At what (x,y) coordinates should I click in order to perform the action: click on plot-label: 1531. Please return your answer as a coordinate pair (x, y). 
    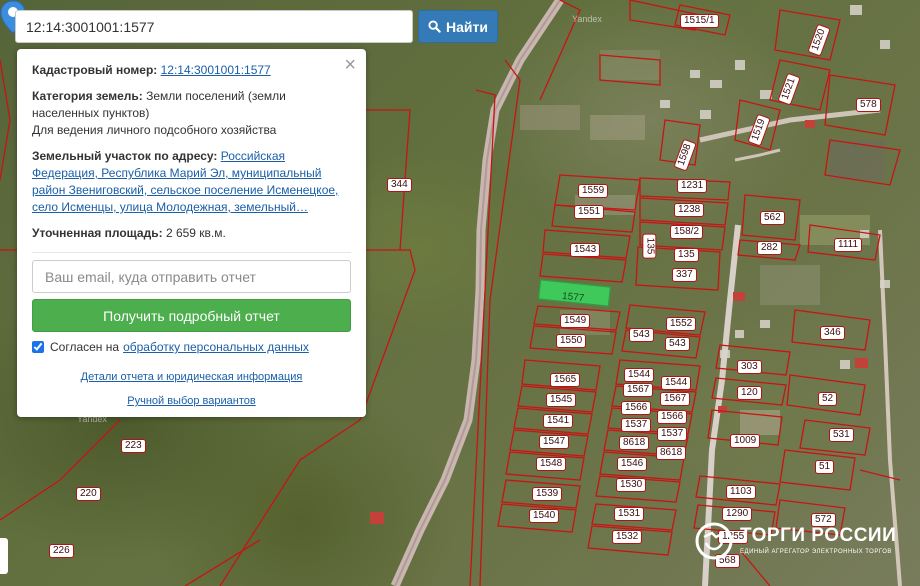
    Looking at the image, I should click on (629, 514).